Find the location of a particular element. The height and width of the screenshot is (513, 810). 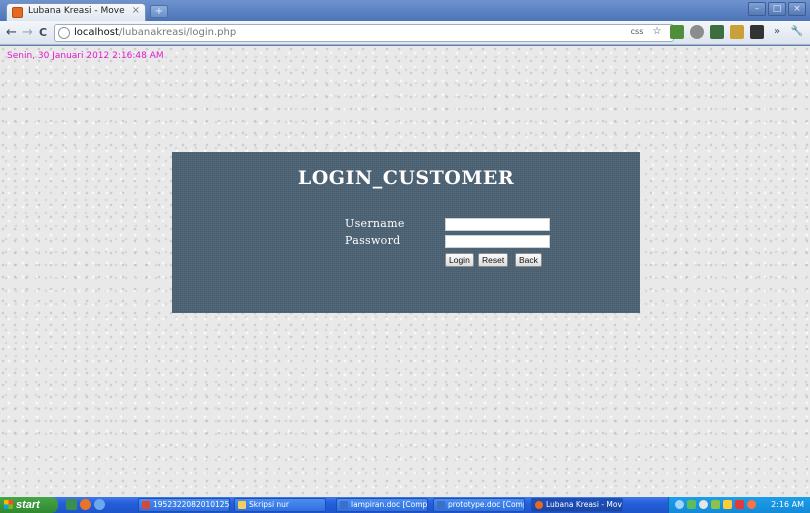

address-text: localhost/lubanakreasi/login.php is located at coordinates (155, 32).